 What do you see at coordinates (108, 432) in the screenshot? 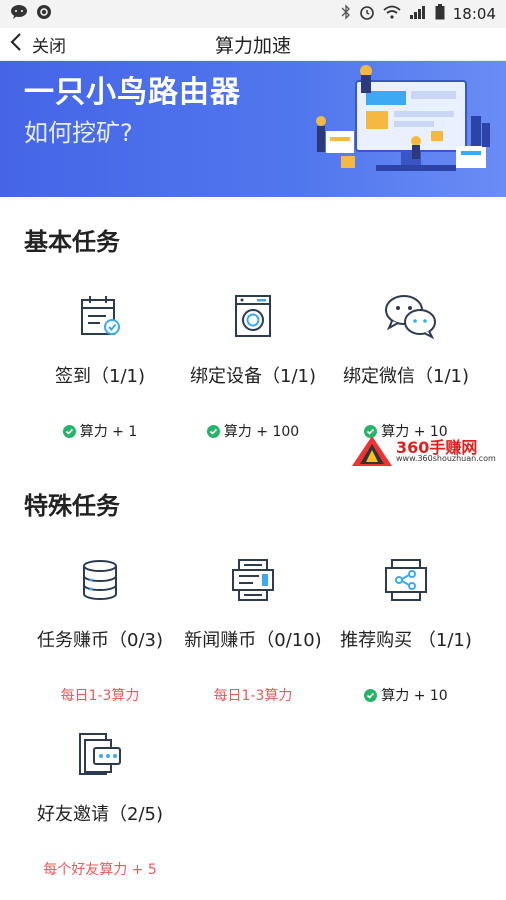
I see `reward-text: 算力 + 1` at bounding box center [108, 432].